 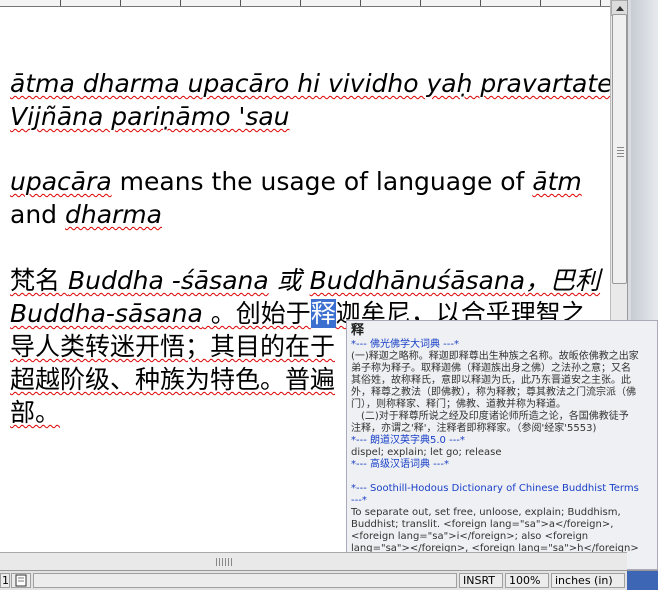 What do you see at coordinates (491, 368) in the screenshot?
I see `popup-def-line: 弟子称为释子。取释迦佛（释迦族出身之佛）之法孙之意；又名` at bounding box center [491, 368].